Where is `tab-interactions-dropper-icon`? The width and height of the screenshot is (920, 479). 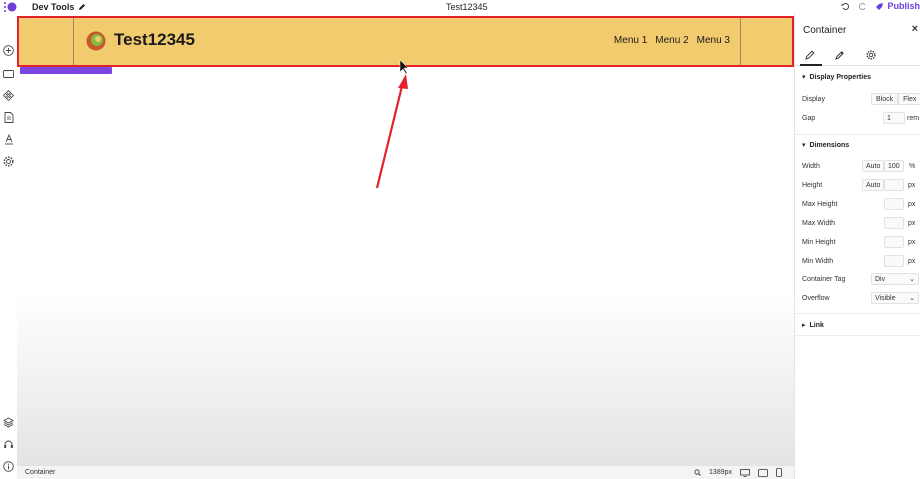
tab-interactions-dropper-icon is located at coordinates (840, 55).